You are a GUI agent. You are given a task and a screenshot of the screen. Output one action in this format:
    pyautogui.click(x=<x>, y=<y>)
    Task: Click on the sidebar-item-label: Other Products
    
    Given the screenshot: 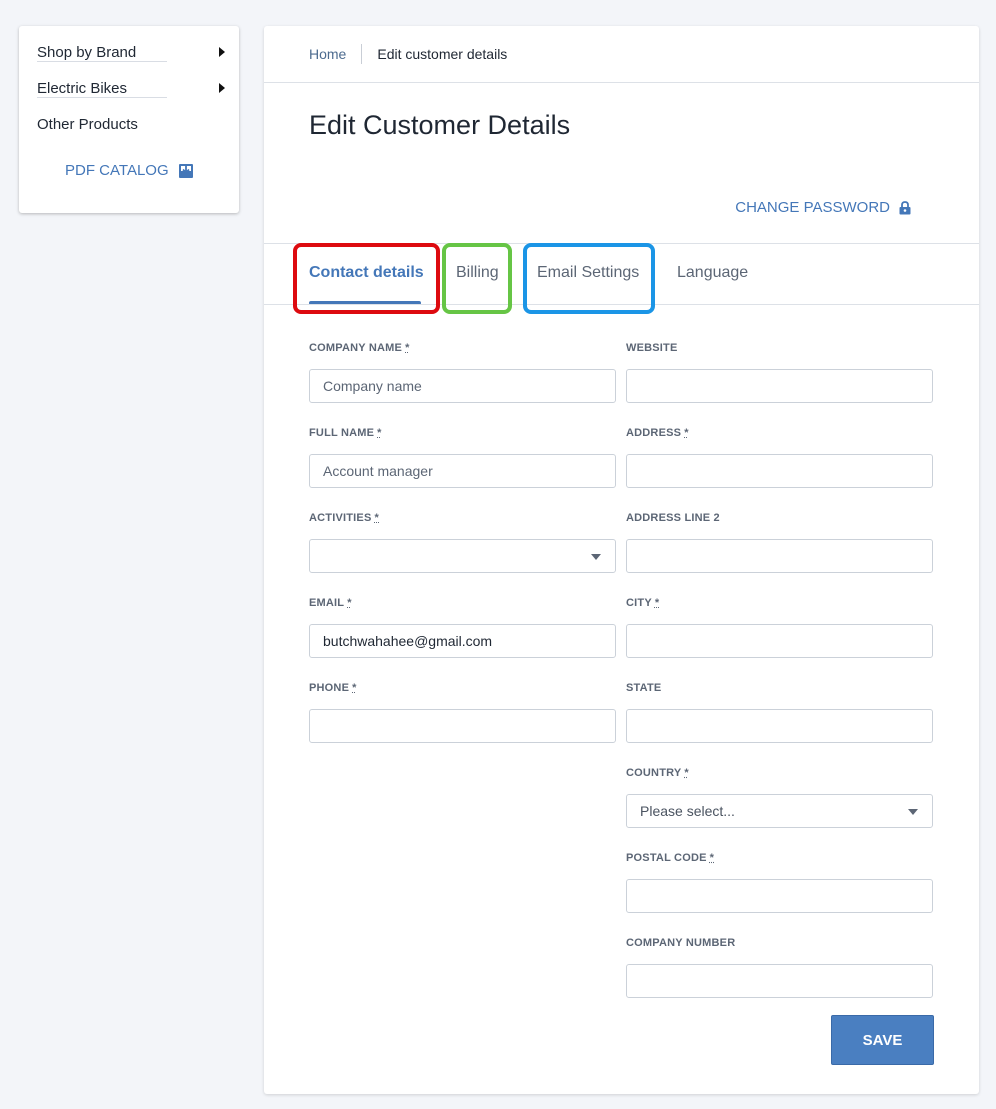 What is the action you would take?
    pyautogui.click(x=87, y=124)
    